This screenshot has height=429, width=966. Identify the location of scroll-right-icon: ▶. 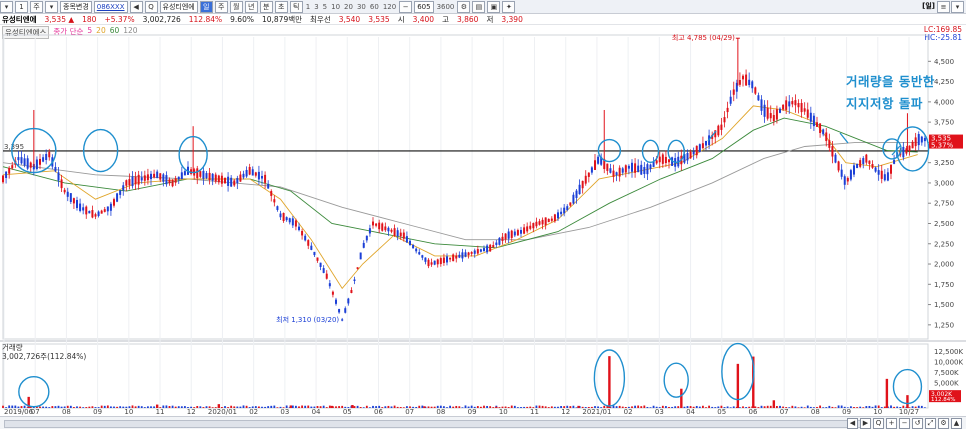
(865, 423).